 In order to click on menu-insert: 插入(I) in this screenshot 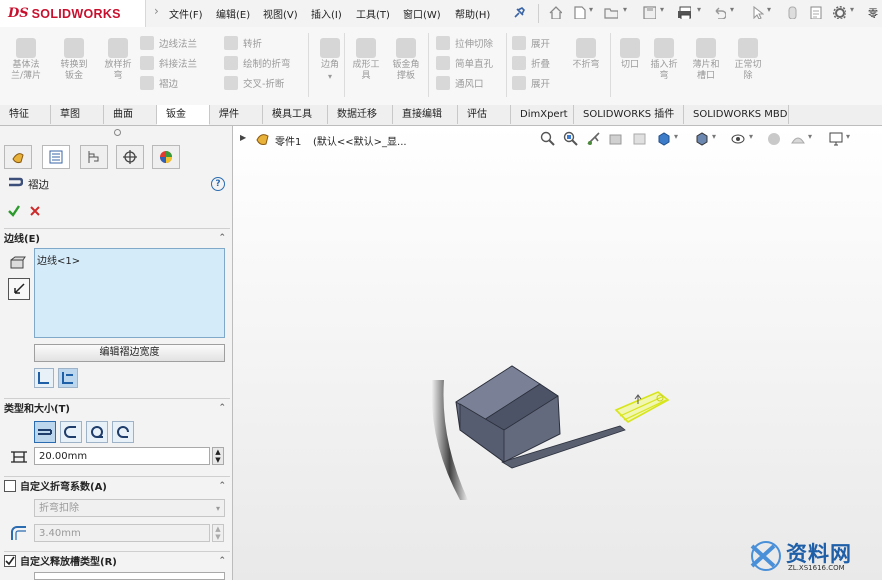, I will do `click(326, 13)`.